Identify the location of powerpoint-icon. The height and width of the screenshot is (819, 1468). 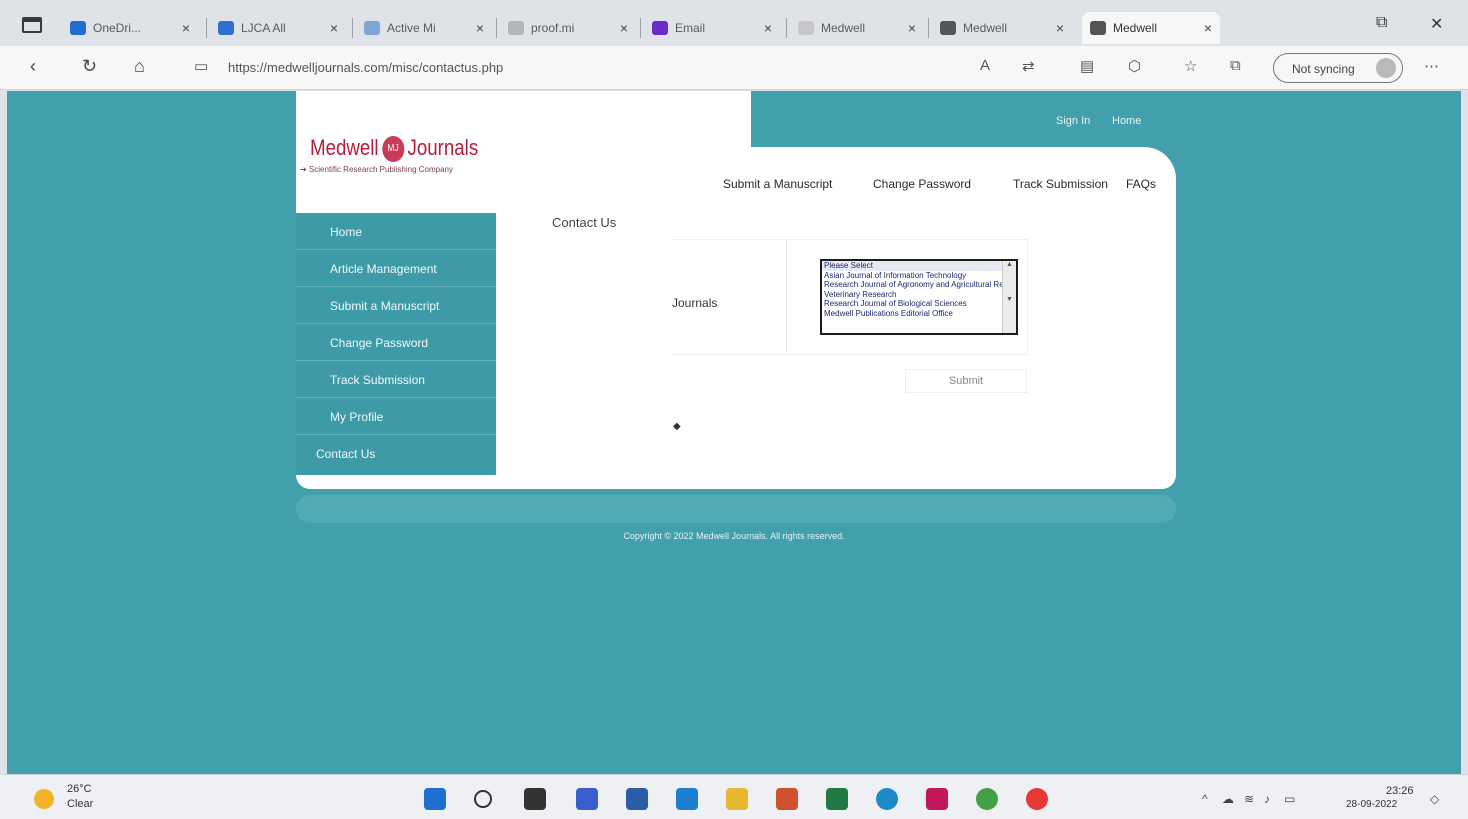
(787, 799).